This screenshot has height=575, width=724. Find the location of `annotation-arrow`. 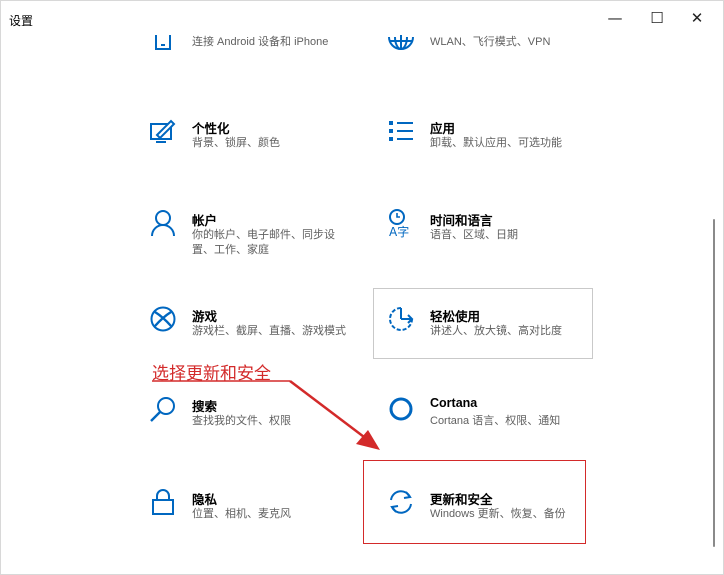

annotation-arrow is located at coordinates (266, 415).